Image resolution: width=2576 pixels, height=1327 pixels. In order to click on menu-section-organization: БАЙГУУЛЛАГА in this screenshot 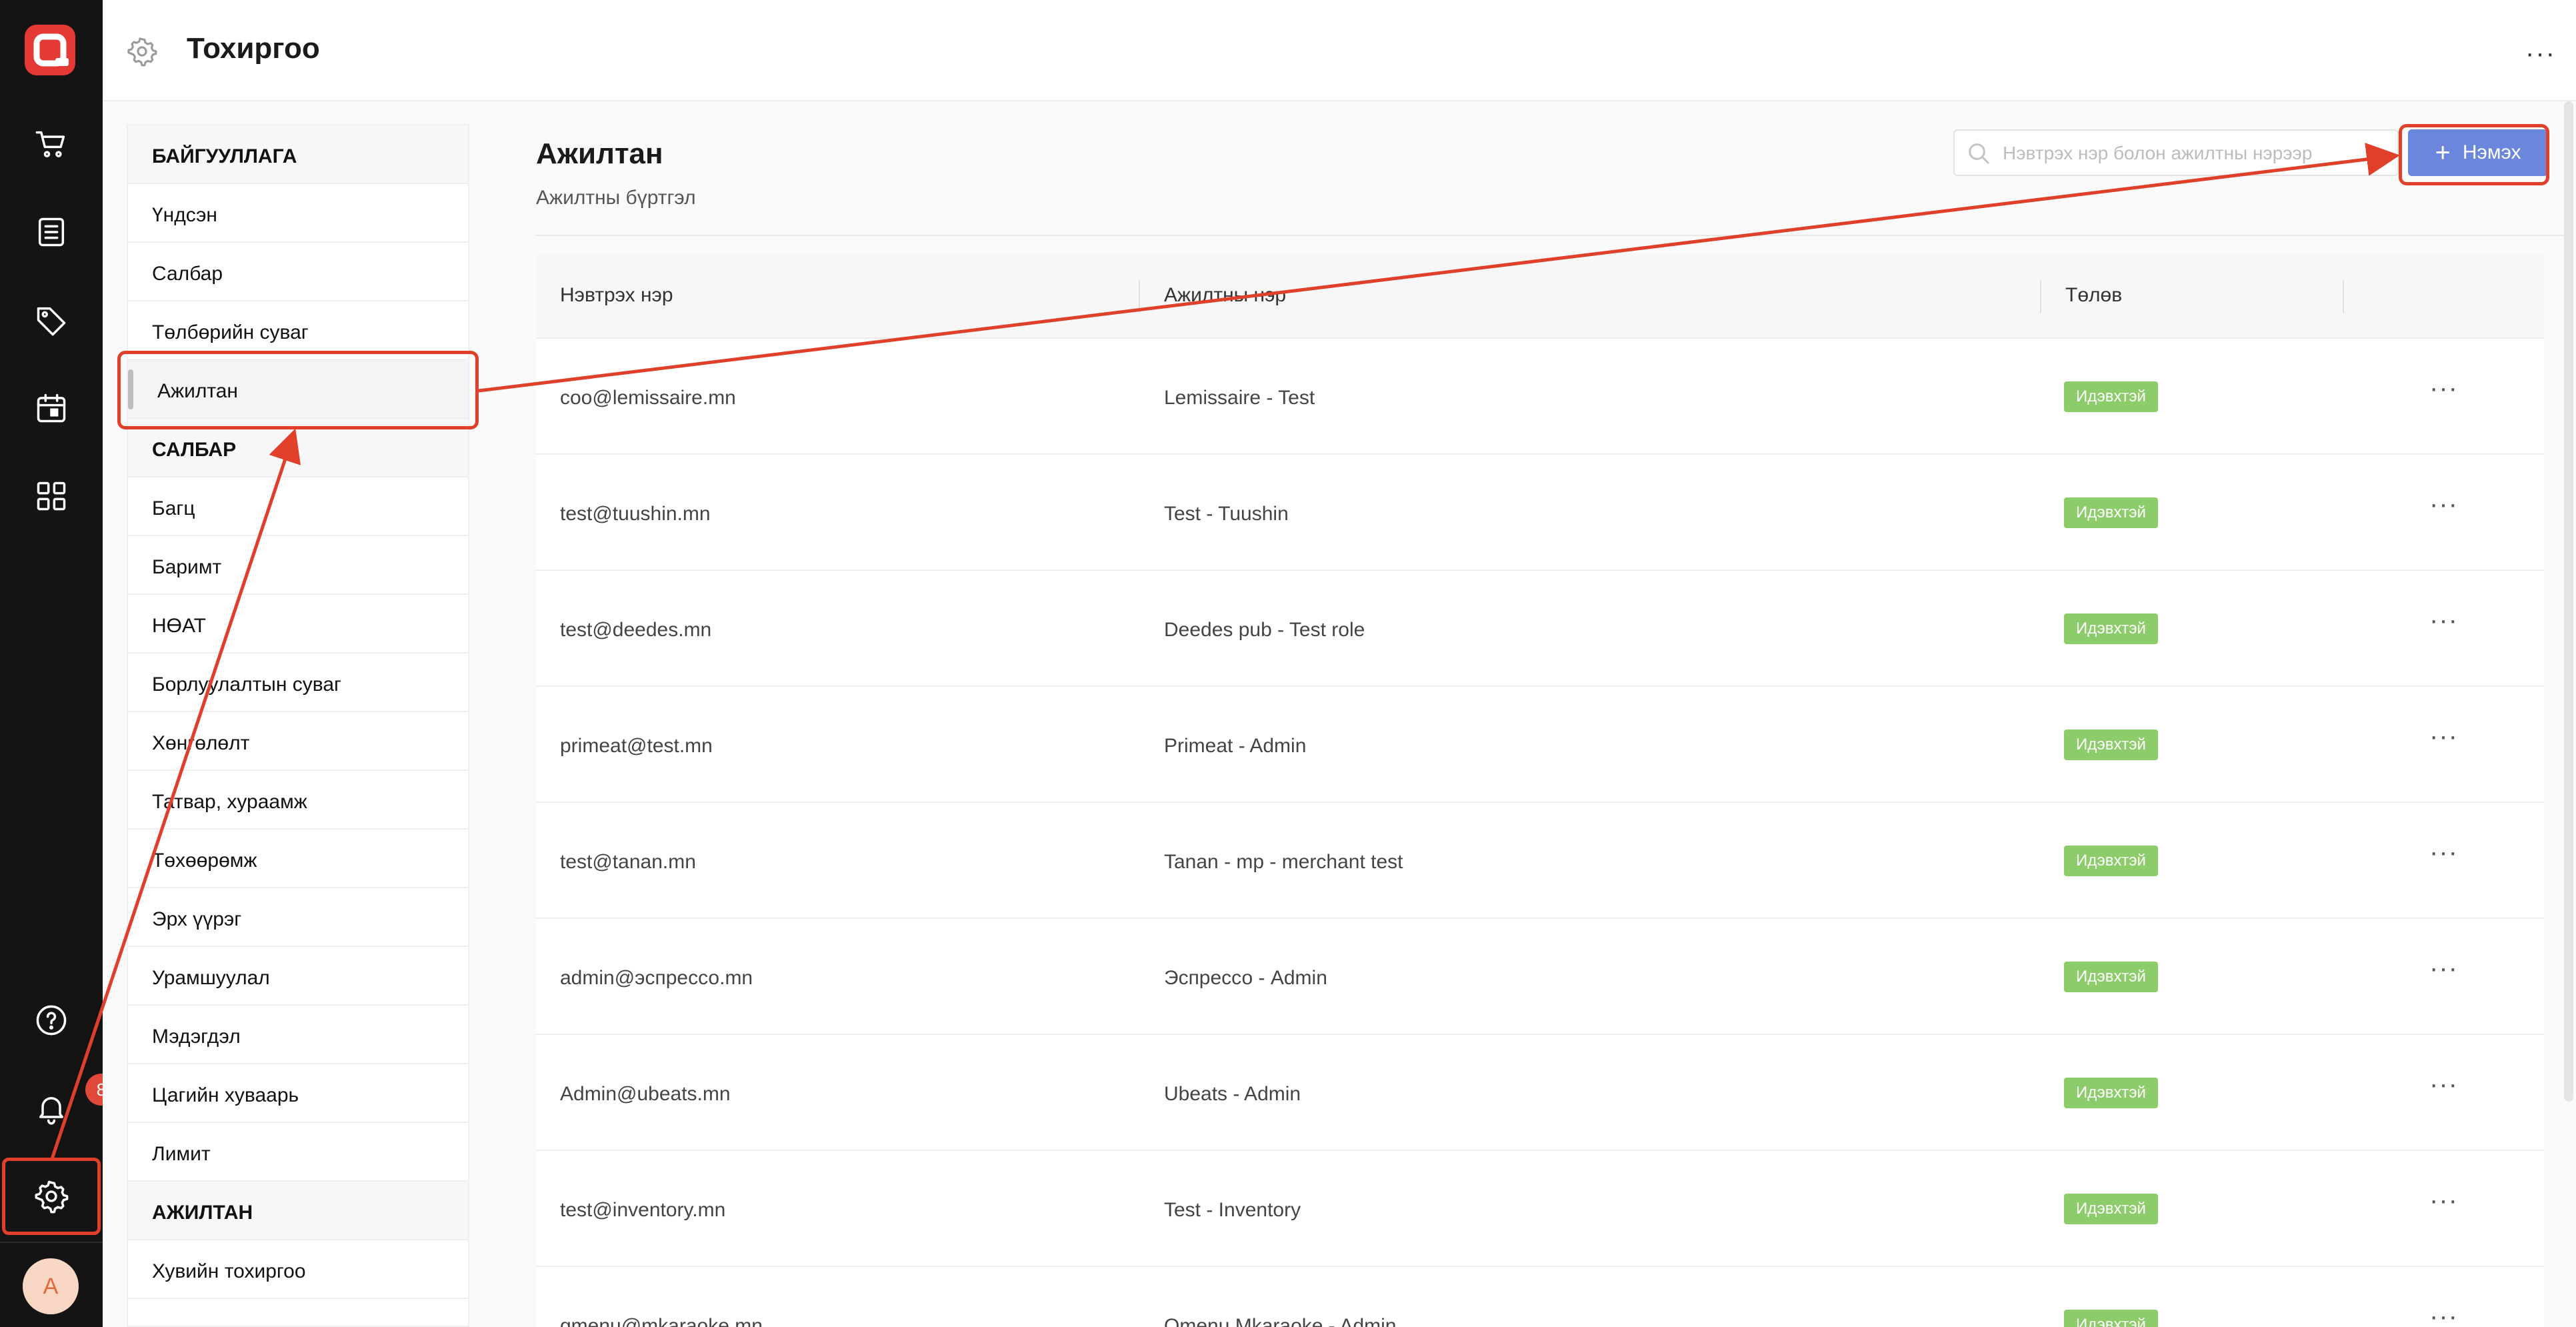, I will do `click(298, 154)`.